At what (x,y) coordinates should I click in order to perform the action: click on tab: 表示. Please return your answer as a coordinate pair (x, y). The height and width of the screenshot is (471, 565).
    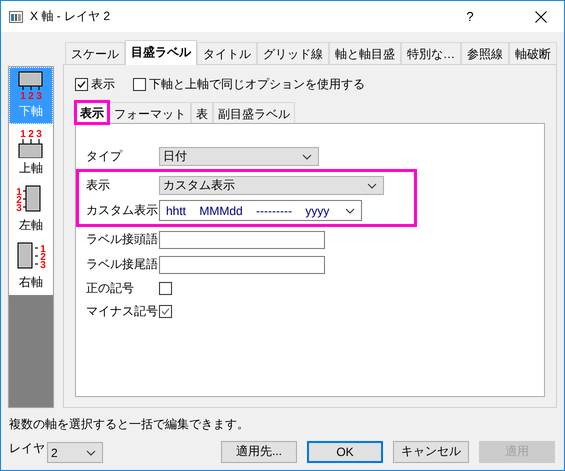
    Looking at the image, I should click on (92, 112).